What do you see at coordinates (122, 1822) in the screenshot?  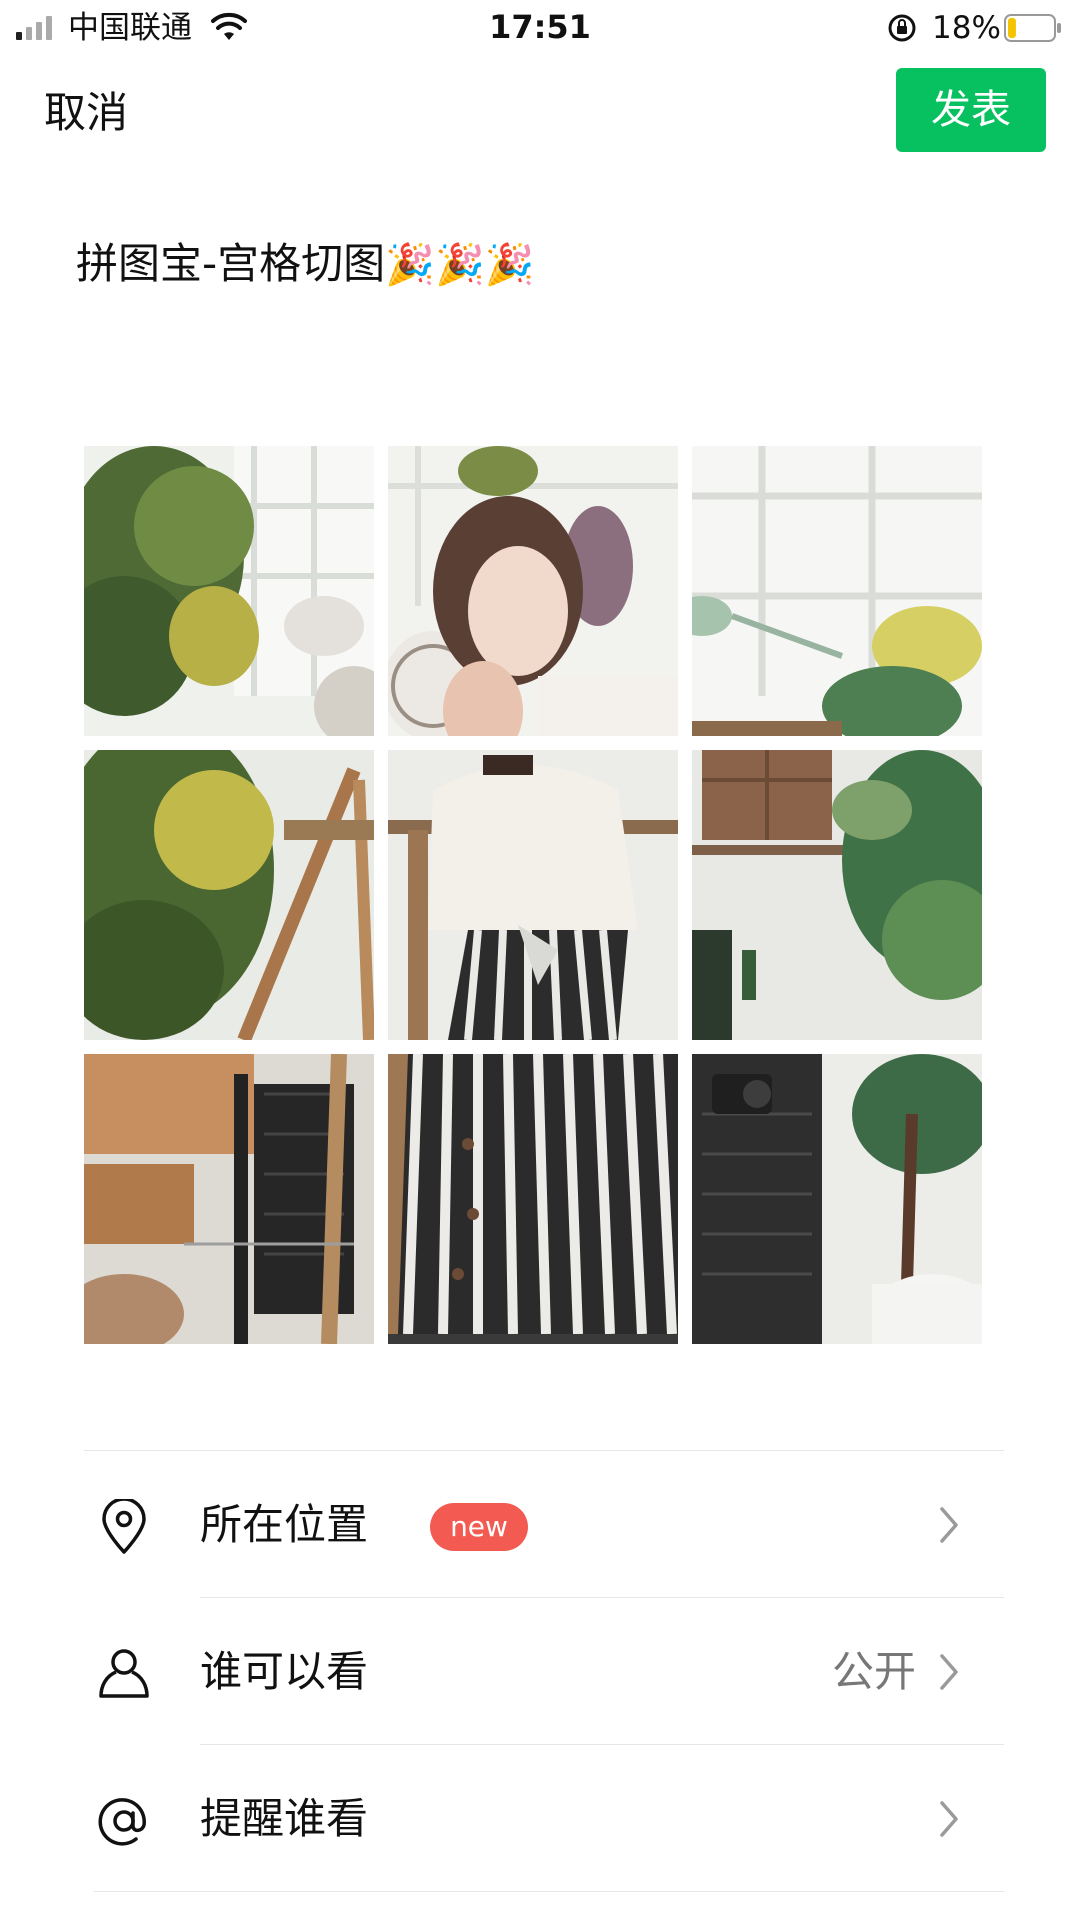 I see `at-sign-icon` at bounding box center [122, 1822].